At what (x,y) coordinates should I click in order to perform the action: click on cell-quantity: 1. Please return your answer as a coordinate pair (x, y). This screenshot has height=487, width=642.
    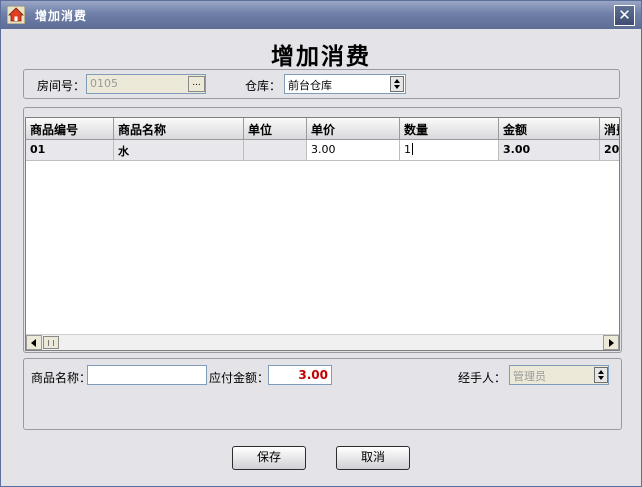
    Looking at the image, I should click on (449, 150).